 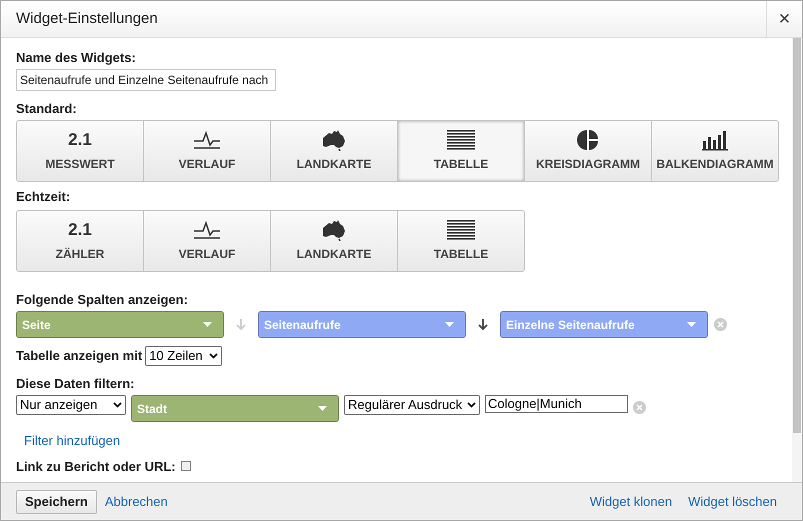 What do you see at coordinates (76, 384) in the screenshot?
I see `section-label: Diese Daten filtern:` at bounding box center [76, 384].